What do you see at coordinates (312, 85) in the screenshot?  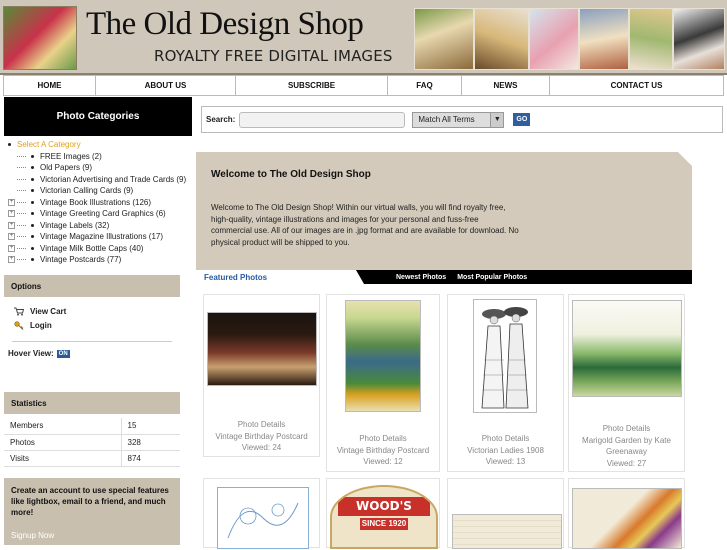 I see `nav-subscribe: SUBSCRIBE` at bounding box center [312, 85].